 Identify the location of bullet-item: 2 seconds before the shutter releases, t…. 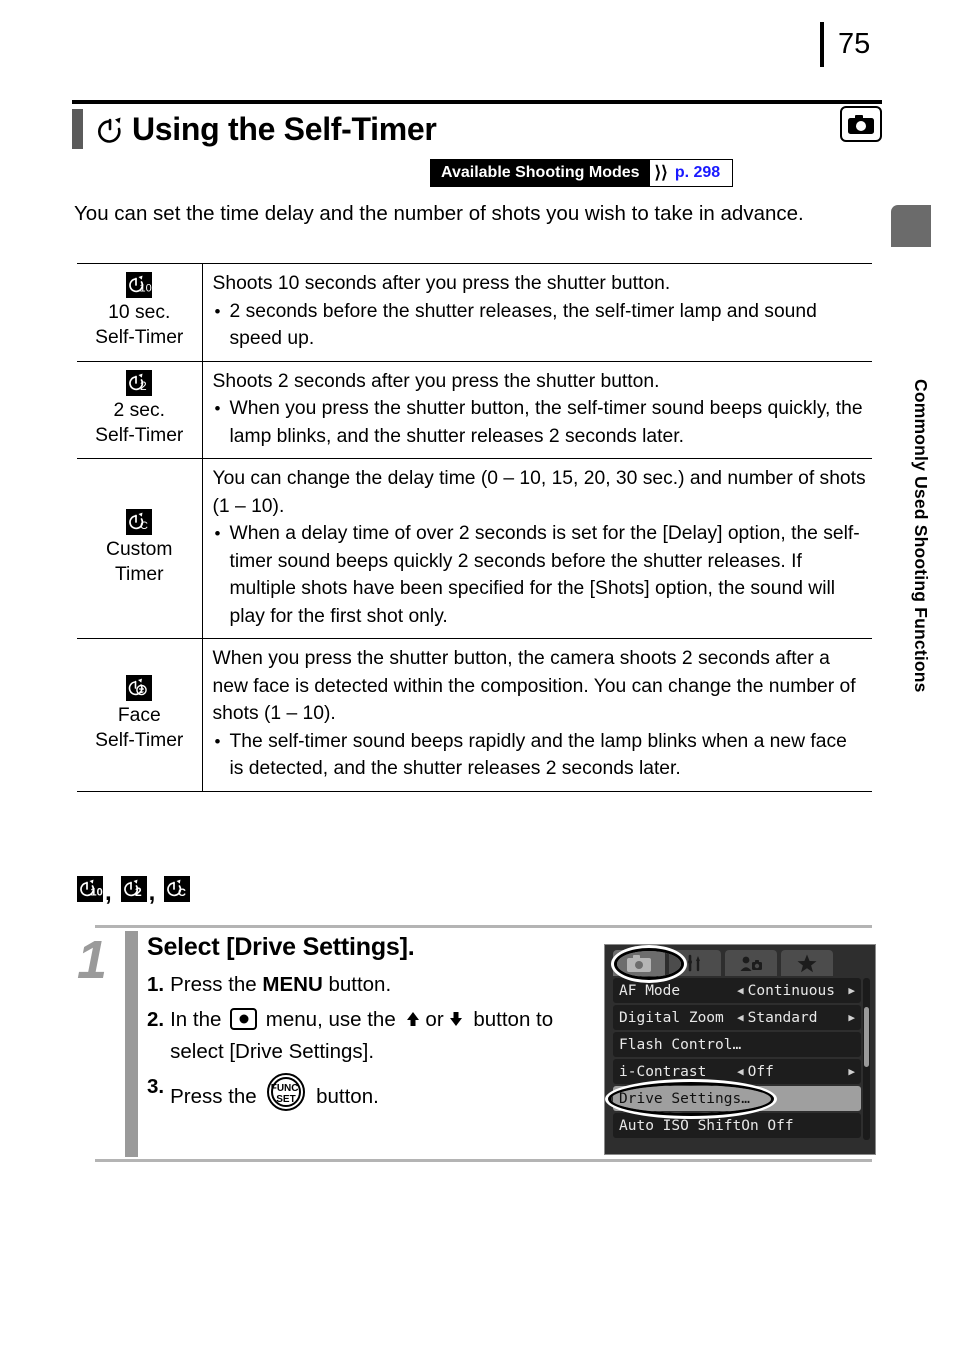
(540, 325).